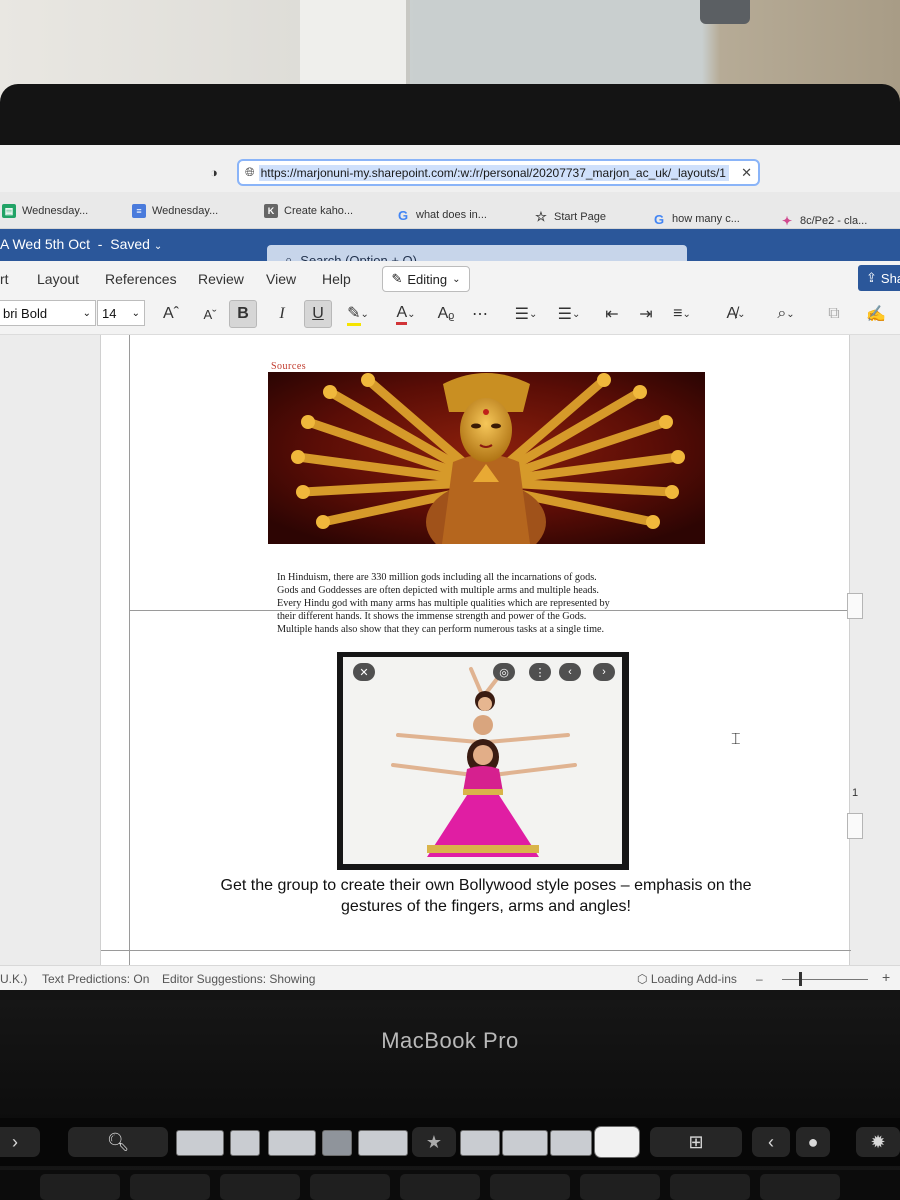  I want to click on search-icon: 🔍︎, so click(118, 1142).